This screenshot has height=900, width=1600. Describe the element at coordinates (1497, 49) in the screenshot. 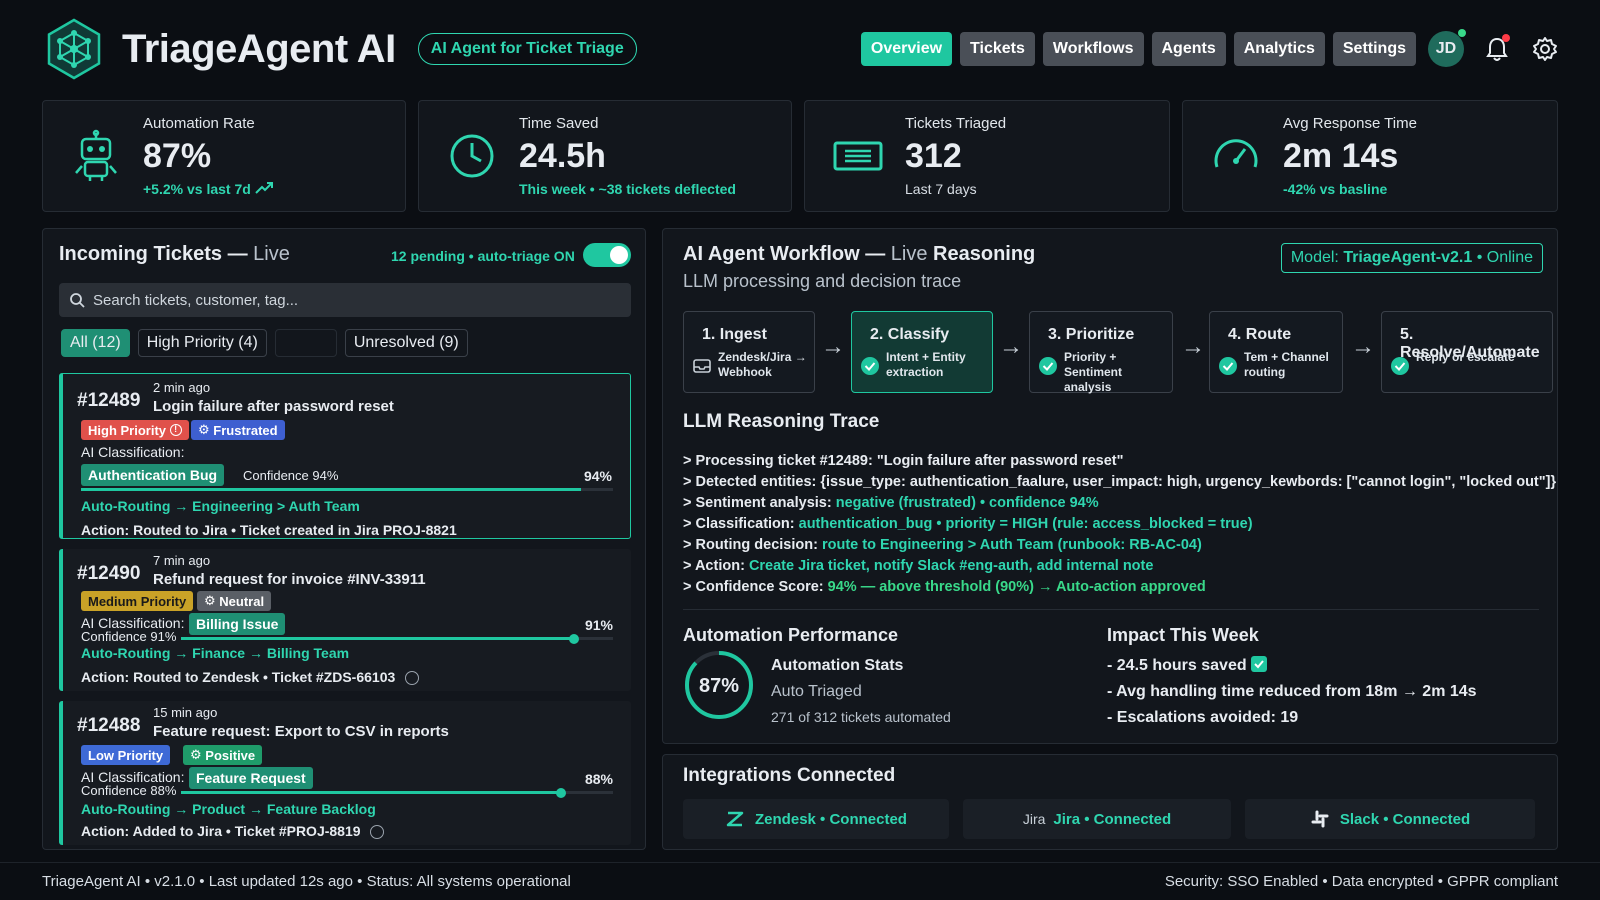

I see `notifications-button` at that location.